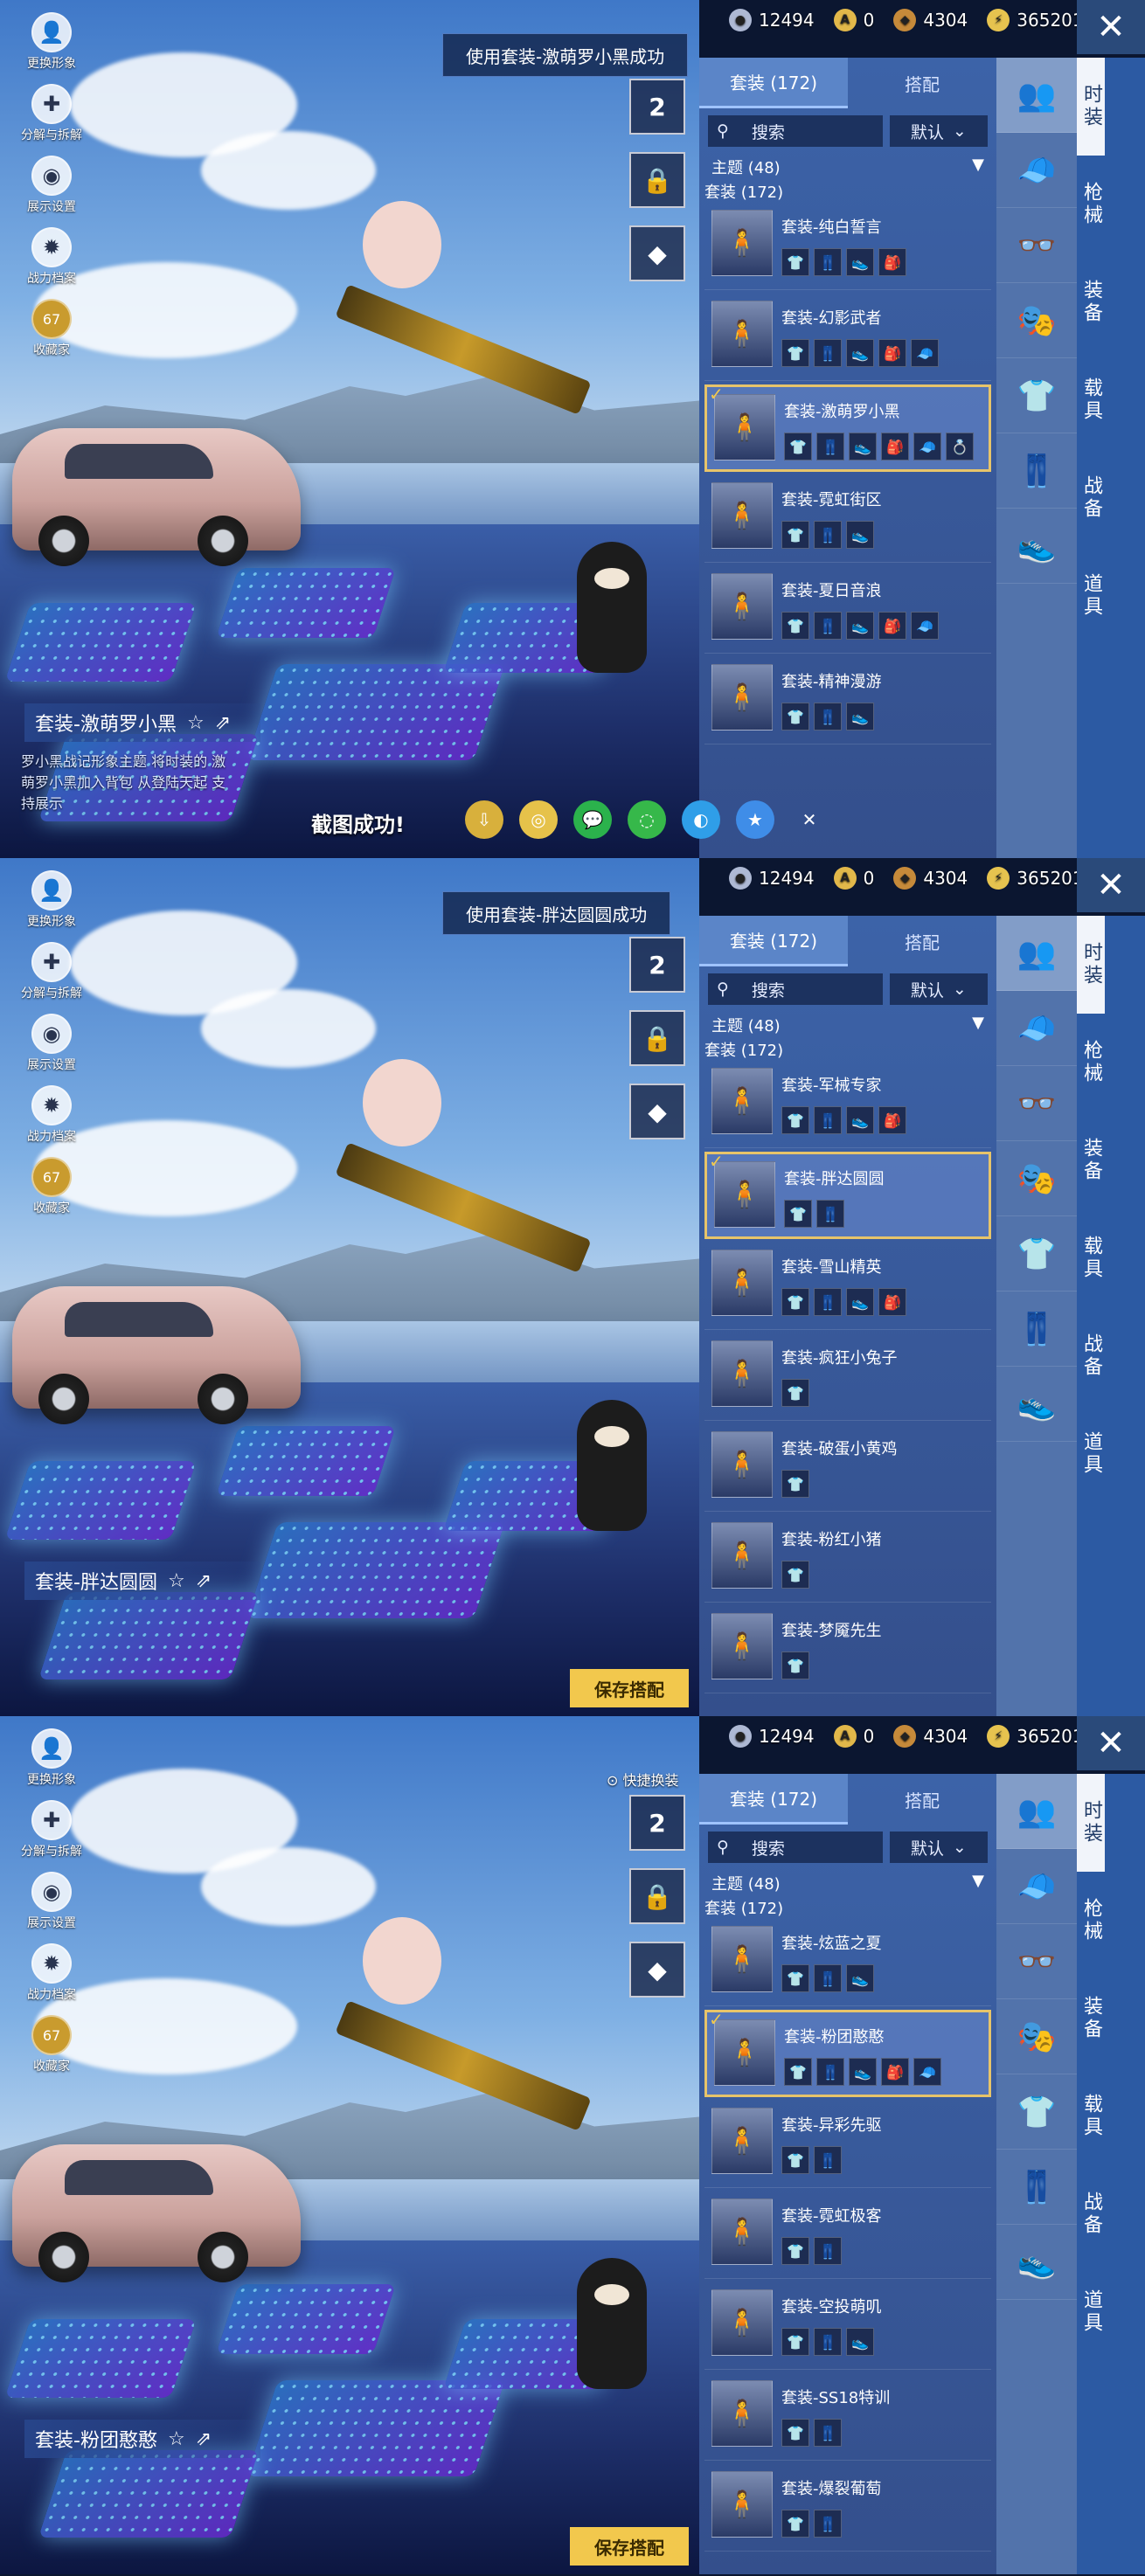  I want to click on outfit-list-item: 🧍 套装-幻影武者 👕 👖 👟 🎒 🧢, so click(847, 337).